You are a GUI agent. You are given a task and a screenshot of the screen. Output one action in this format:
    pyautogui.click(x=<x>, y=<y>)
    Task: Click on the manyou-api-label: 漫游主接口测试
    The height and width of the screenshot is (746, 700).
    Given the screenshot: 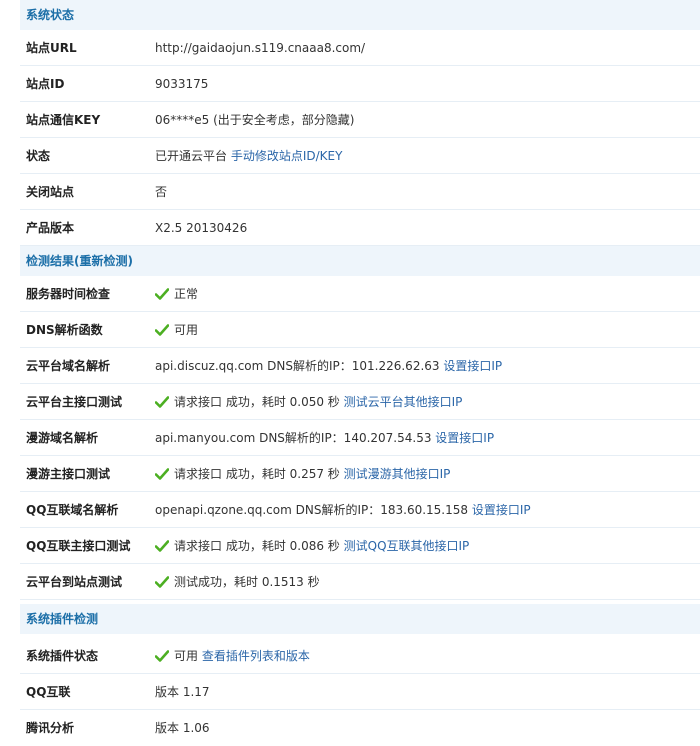 What is the action you would take?
    pyautogui.click(x=68, y=474)
    